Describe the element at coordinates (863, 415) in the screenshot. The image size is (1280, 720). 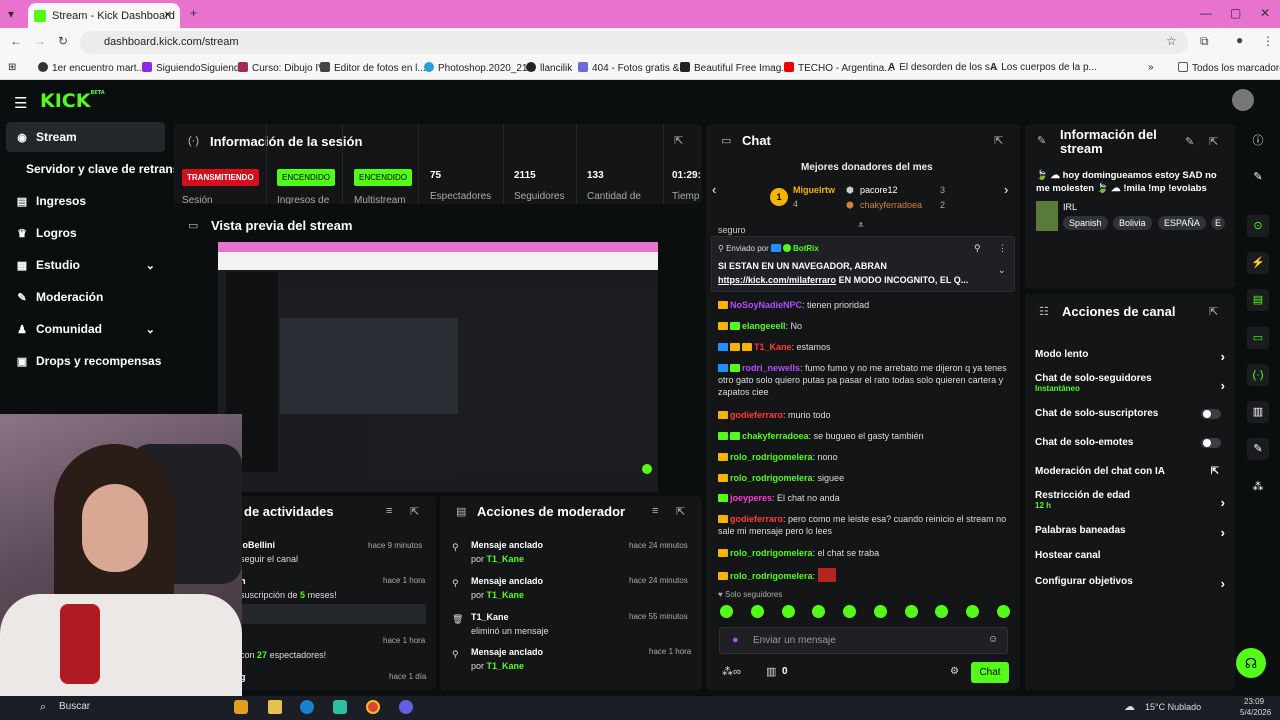
I see `chat-message: godieferraro: murio todo` at that location.